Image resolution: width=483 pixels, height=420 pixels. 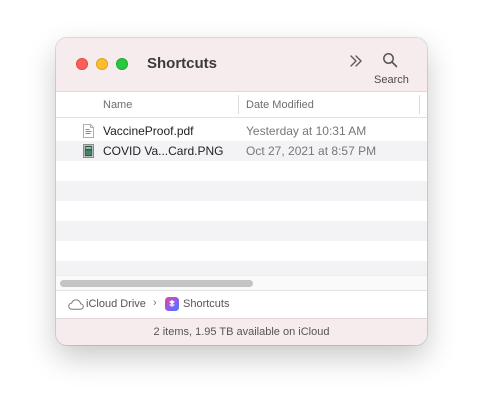 I want to click on chevron-double-right-icon, so click(x=356, y=61).